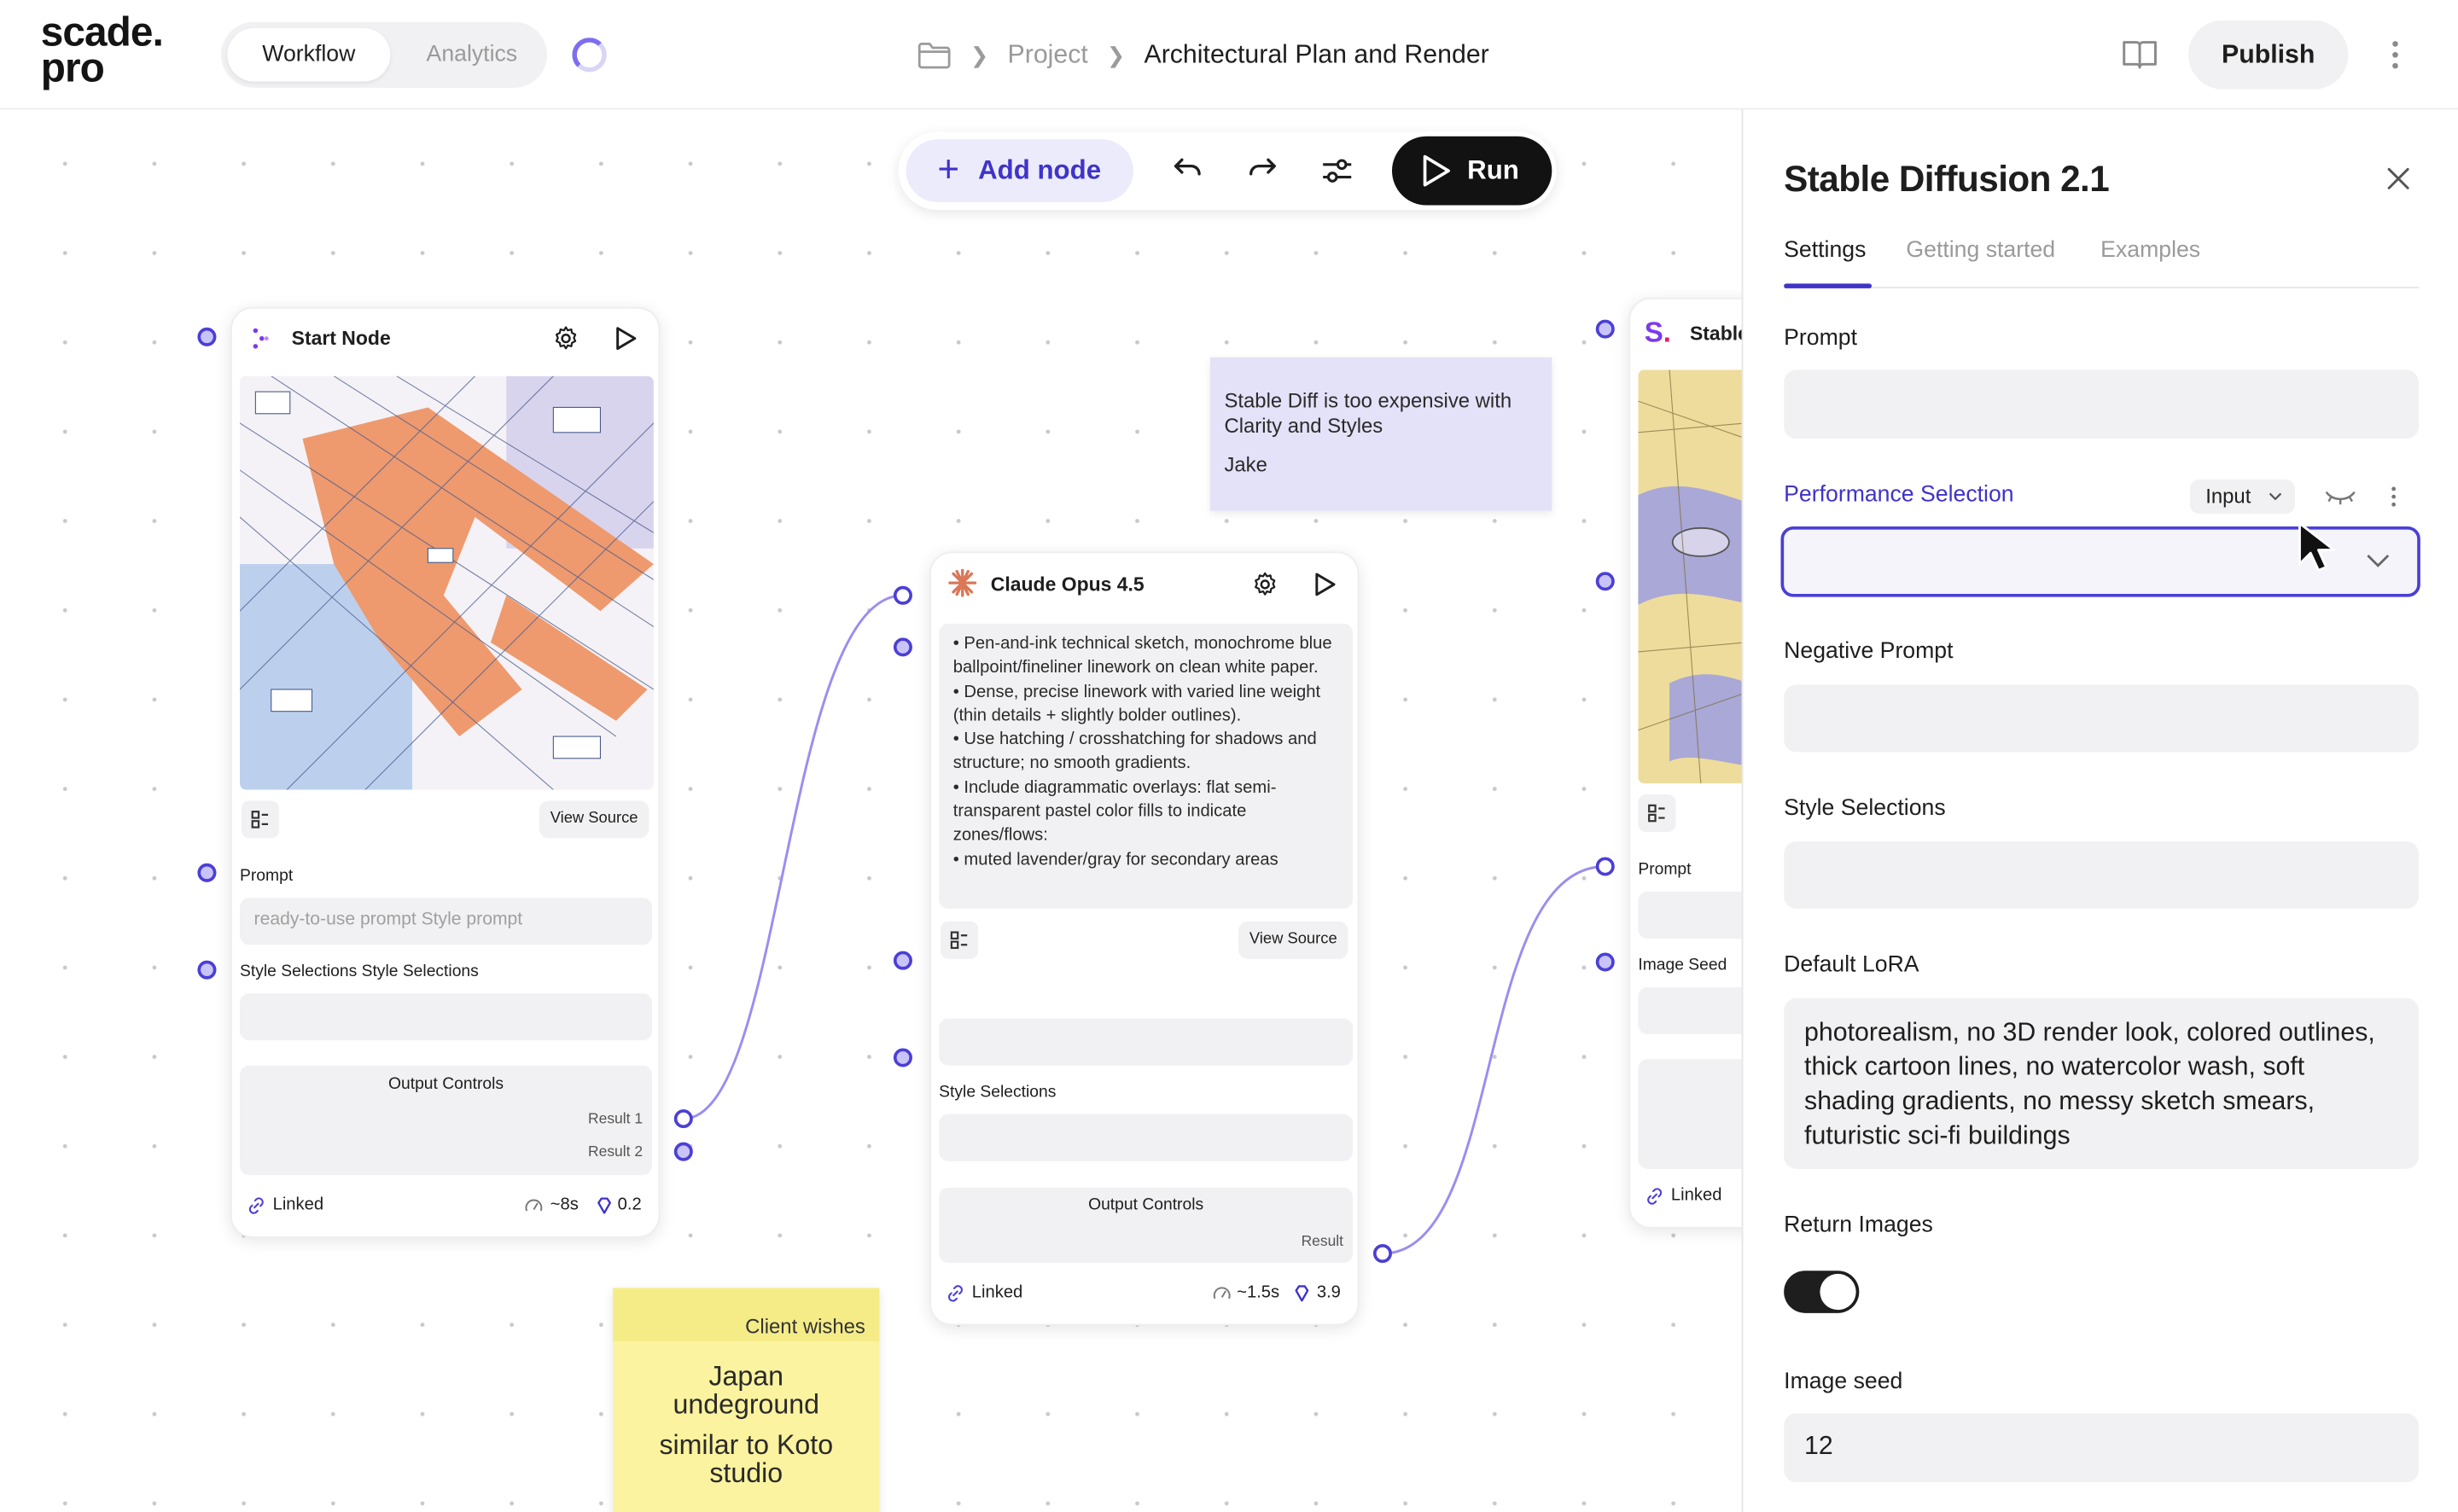 The image size is (2458, 1512). I want to click on edge-claude-to-stable, so click(1493, 1060).